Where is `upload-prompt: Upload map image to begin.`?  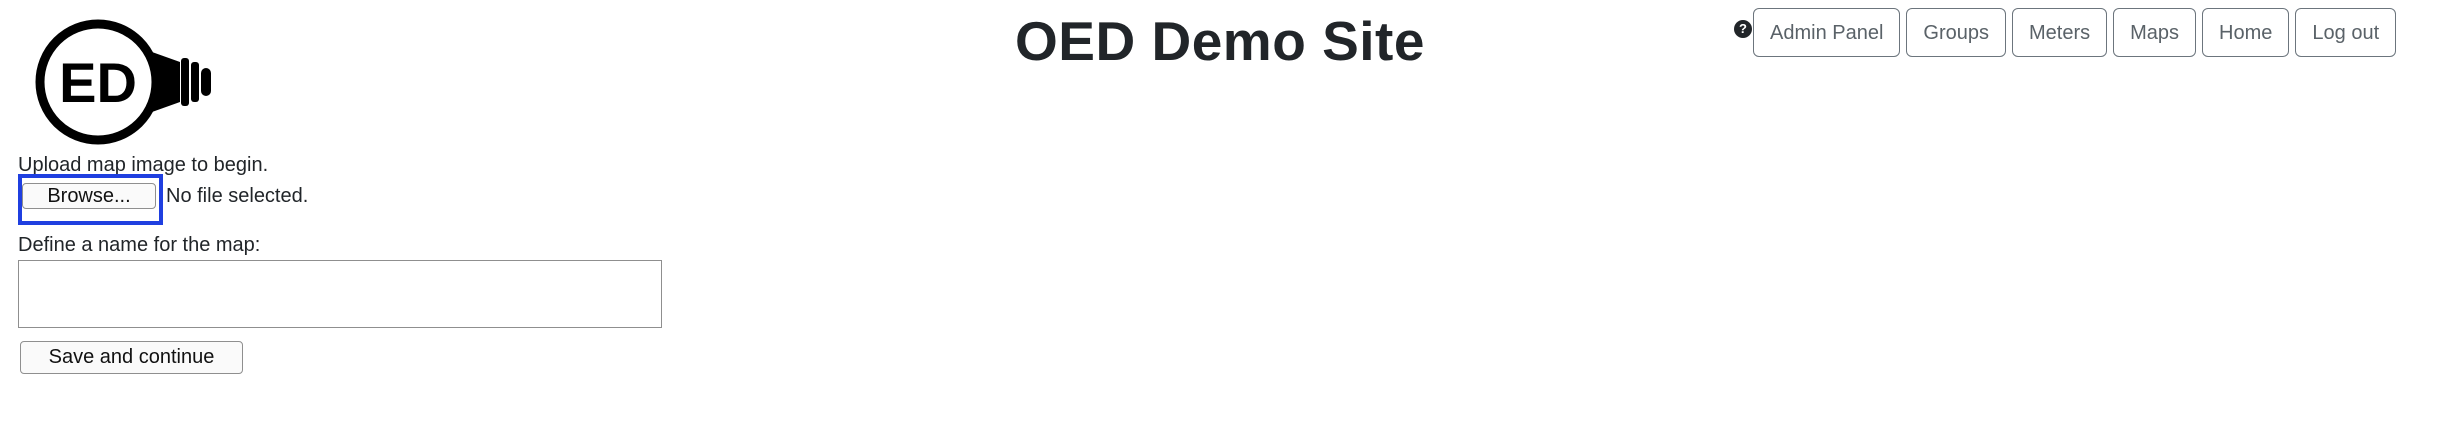
upload-prompt: Upload map image to begin. is located at coordinates (143, 165).